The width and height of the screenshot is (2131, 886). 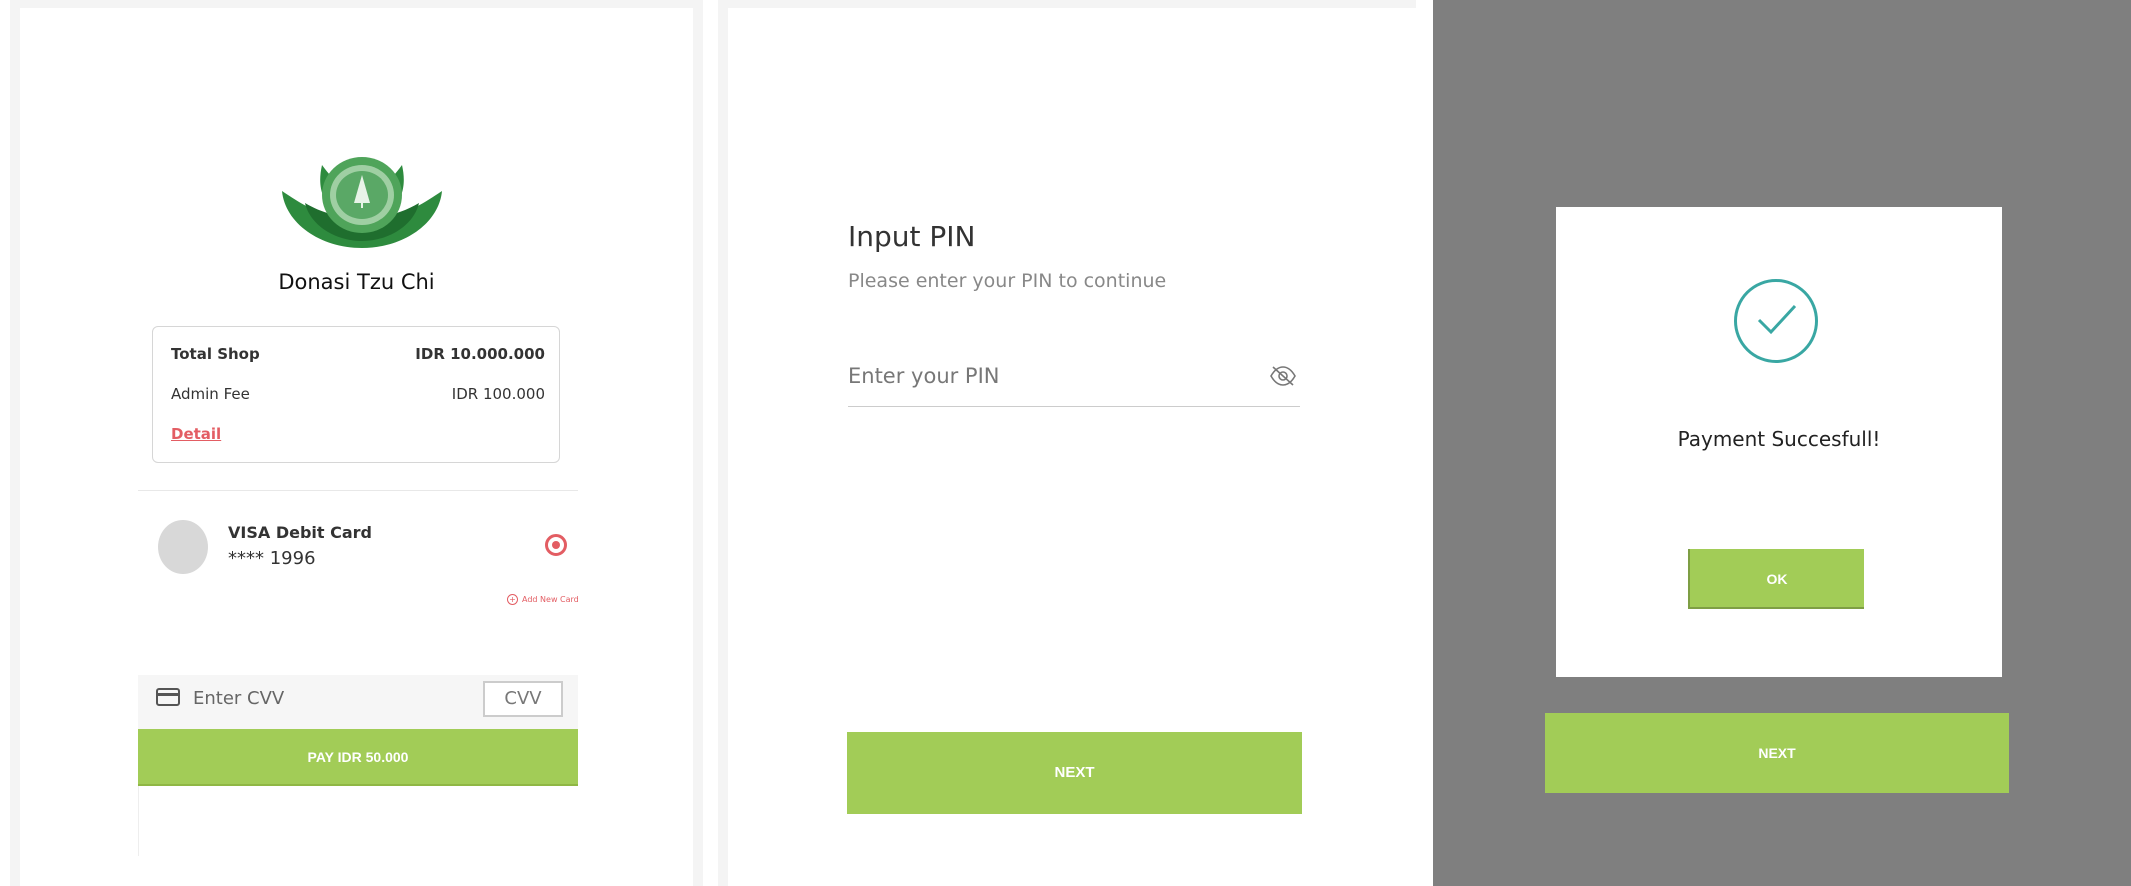 What do you see at coordinates (550, 599) in the screenshot?
I see `add-new-card-label: Add New Card` at bounding box center [550, 599].